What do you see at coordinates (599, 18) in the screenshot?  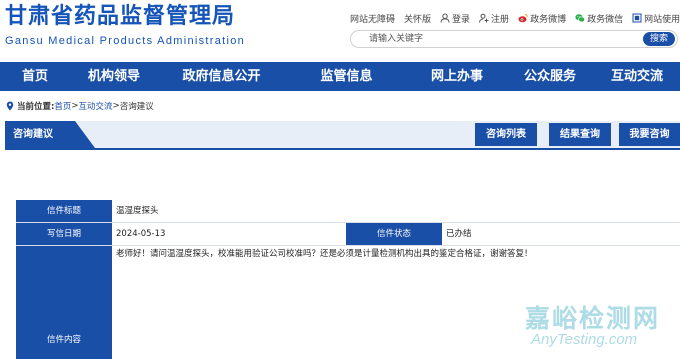 I see `wechat-link: 政务微信` at bounding box center [599, 18].